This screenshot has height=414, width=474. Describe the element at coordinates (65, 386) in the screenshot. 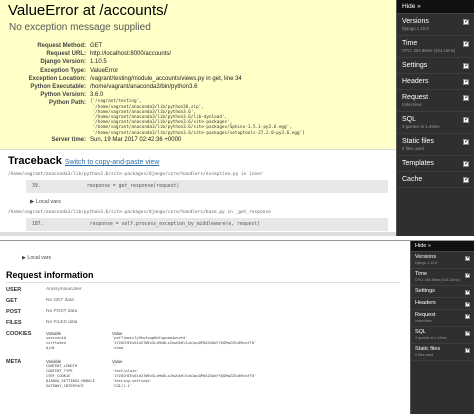

I see `meta-var-name: GATEWAY_INTERFACE` at that location.